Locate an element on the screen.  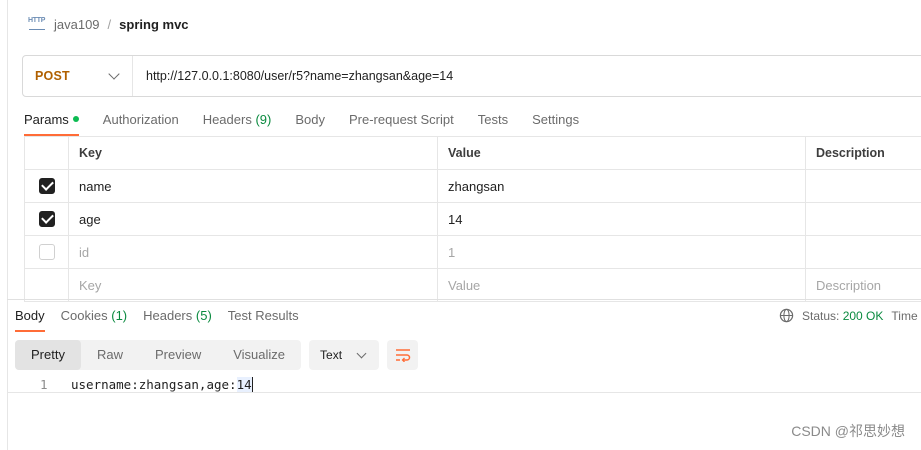
param-key-cell: age is located at coordinates (253, 219).